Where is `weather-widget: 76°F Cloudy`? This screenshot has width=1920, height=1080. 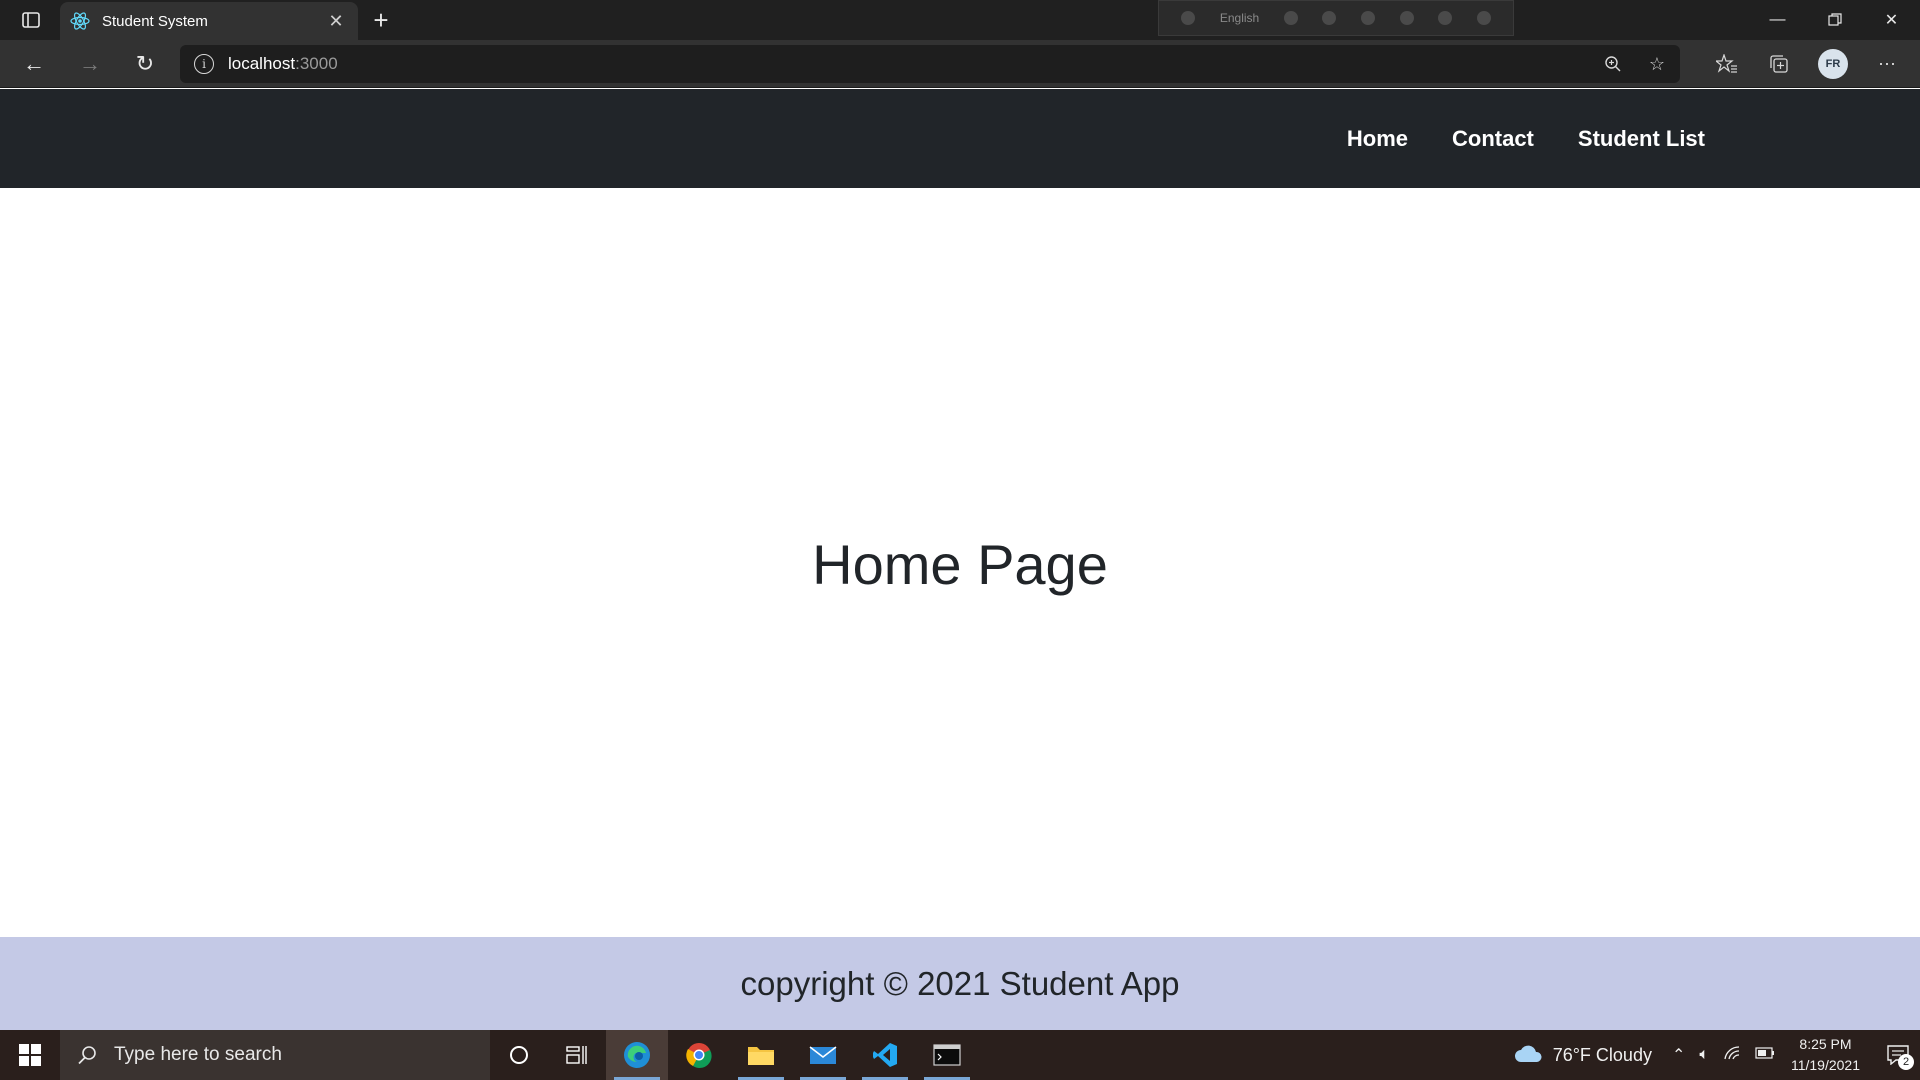
weather-widget: 76°F Cloudy is located at coordinates (1582, 1055).